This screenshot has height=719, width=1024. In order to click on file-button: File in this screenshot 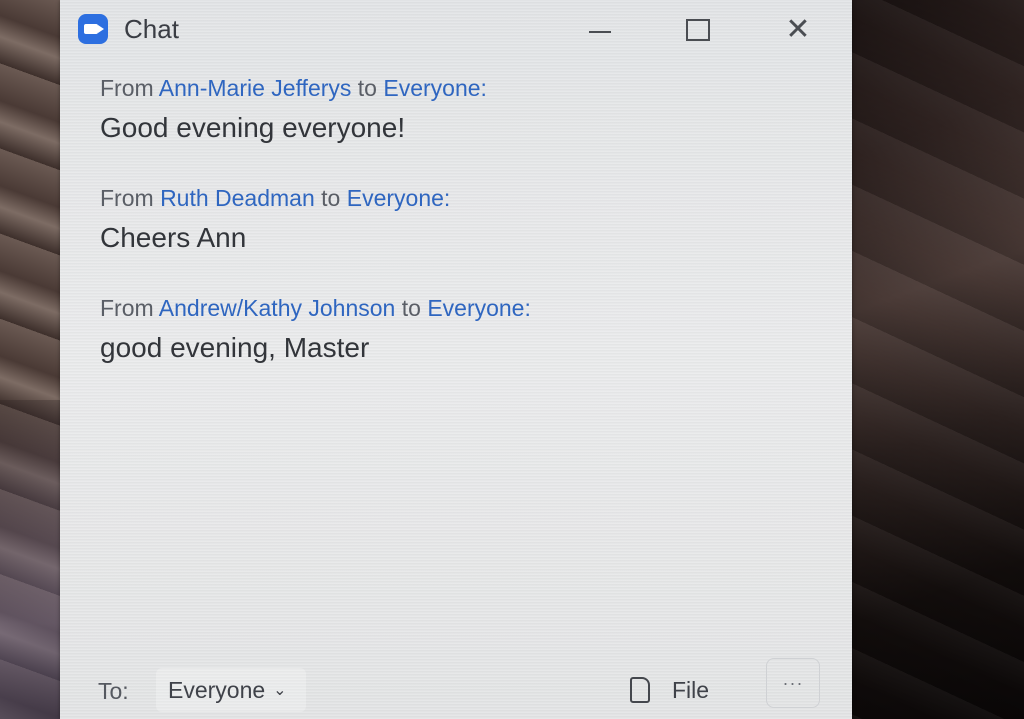, I will do `click(680, 690)`.